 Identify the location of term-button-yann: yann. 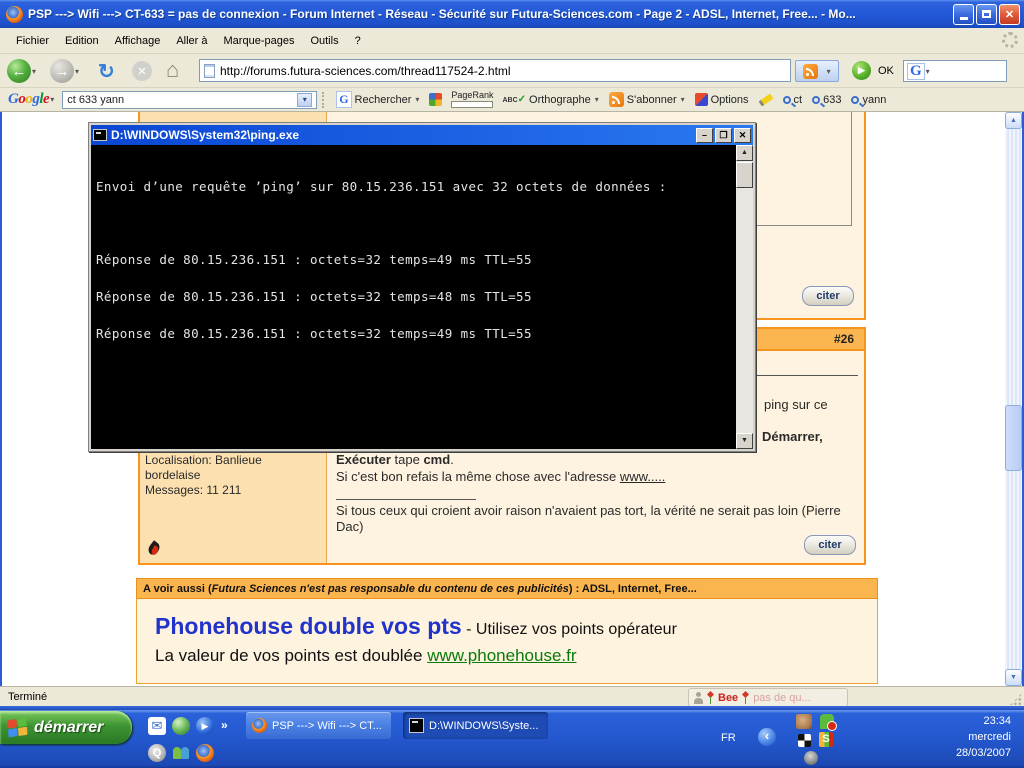
(868, 100).